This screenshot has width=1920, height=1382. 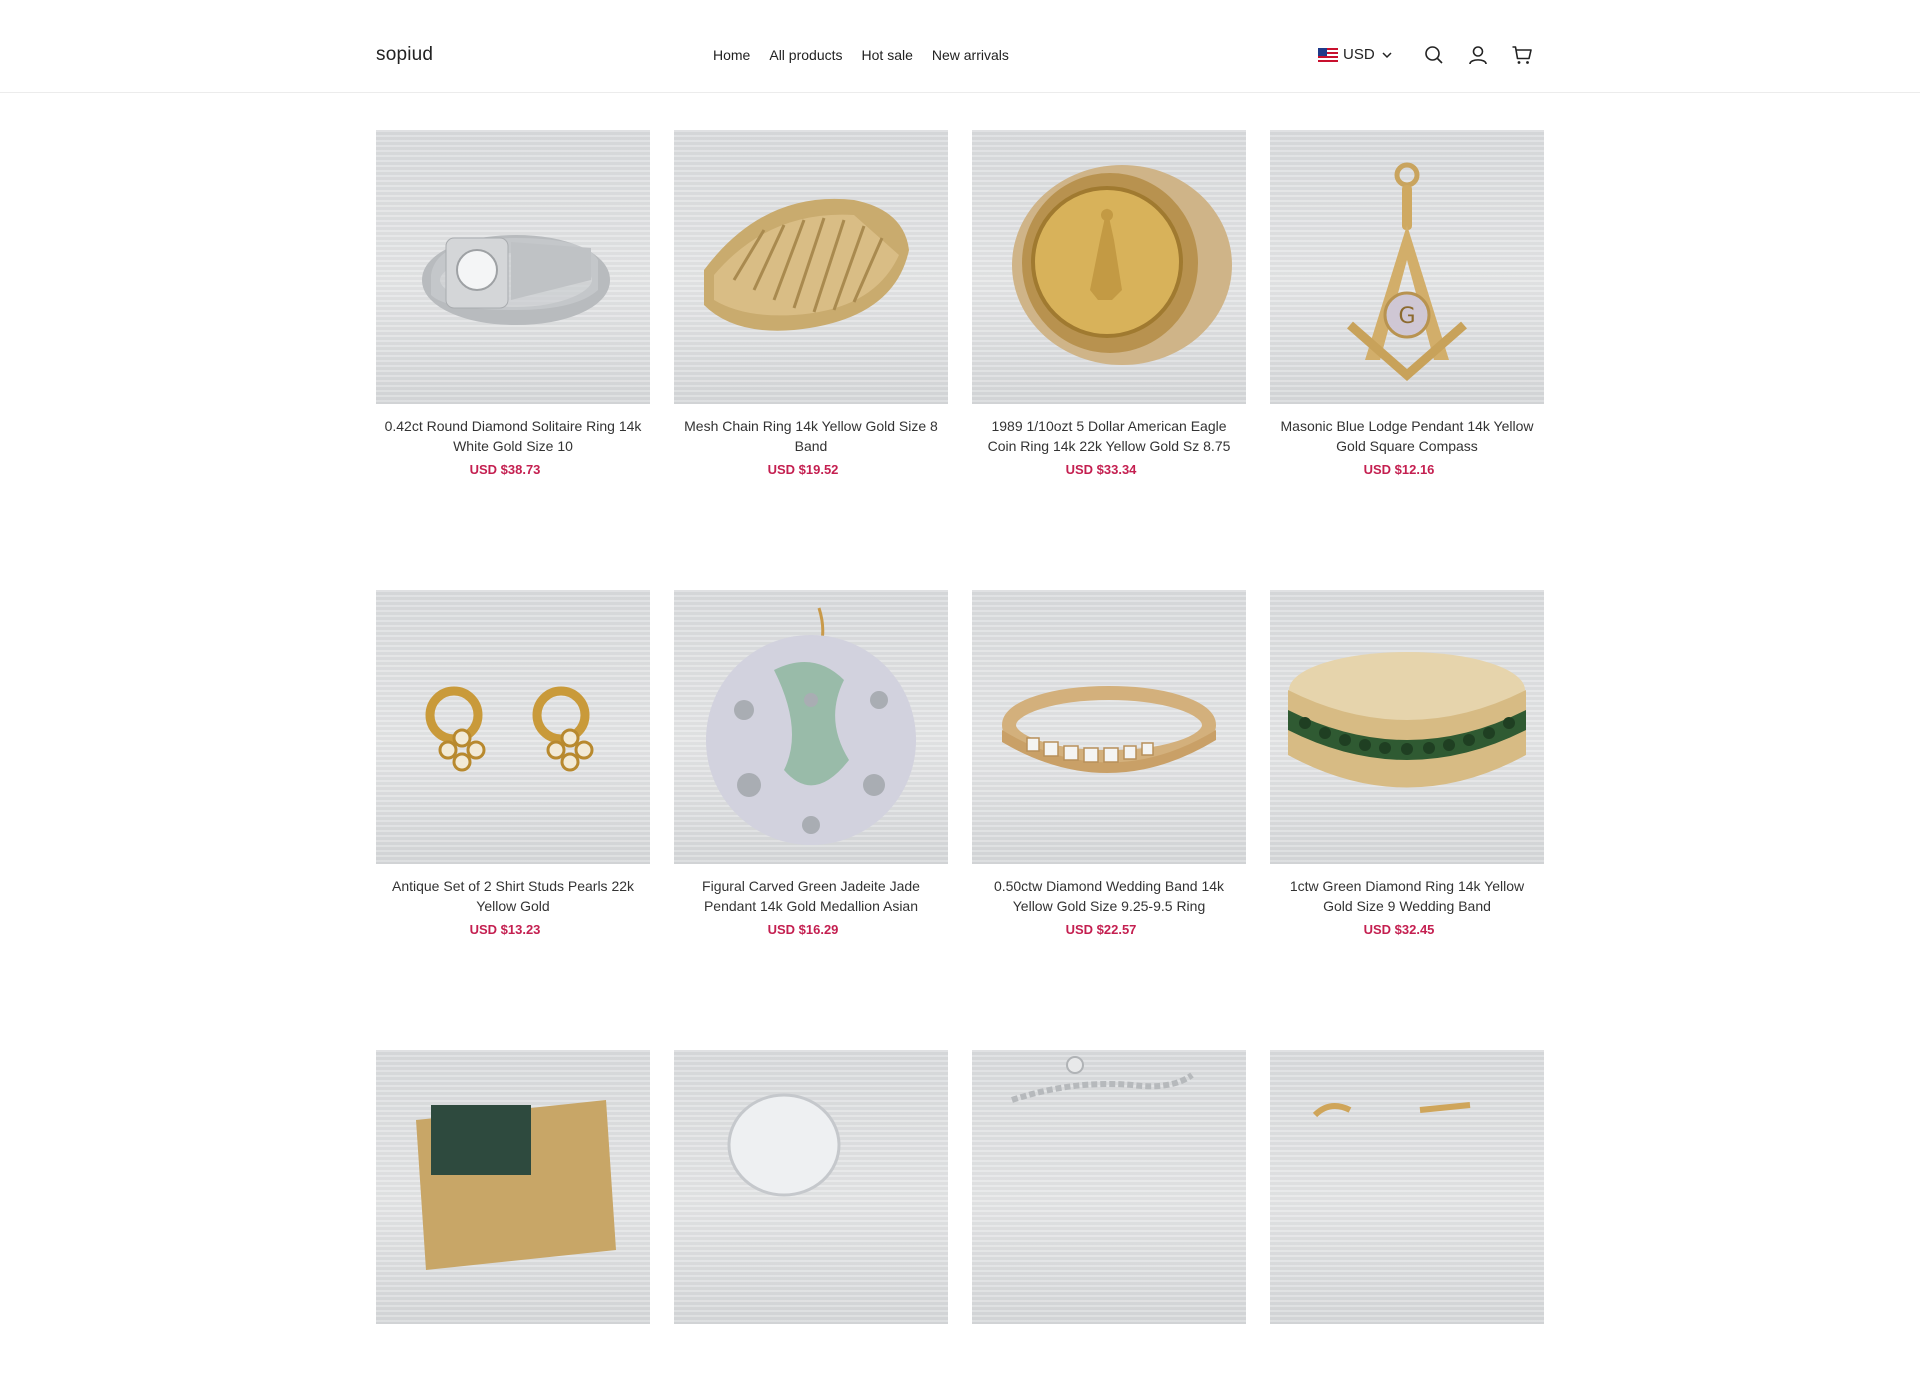 What do you see at coordinates (1101, 469) in the screenshot?
I see `product-price: USD $33.34` at bounding box center [1101, 469].